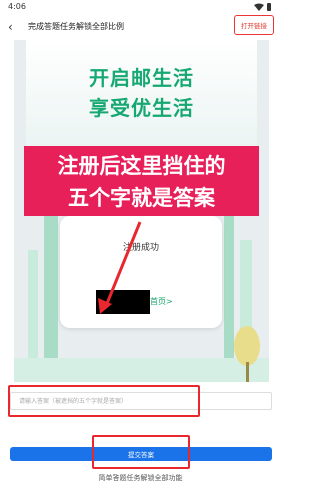 The width and height of the screenshot is (320, 500). What do you see at coordinates (14, 27) in the screenshot?
I see `back-arrow-icon: ‹` at bounding box center [14, 27].